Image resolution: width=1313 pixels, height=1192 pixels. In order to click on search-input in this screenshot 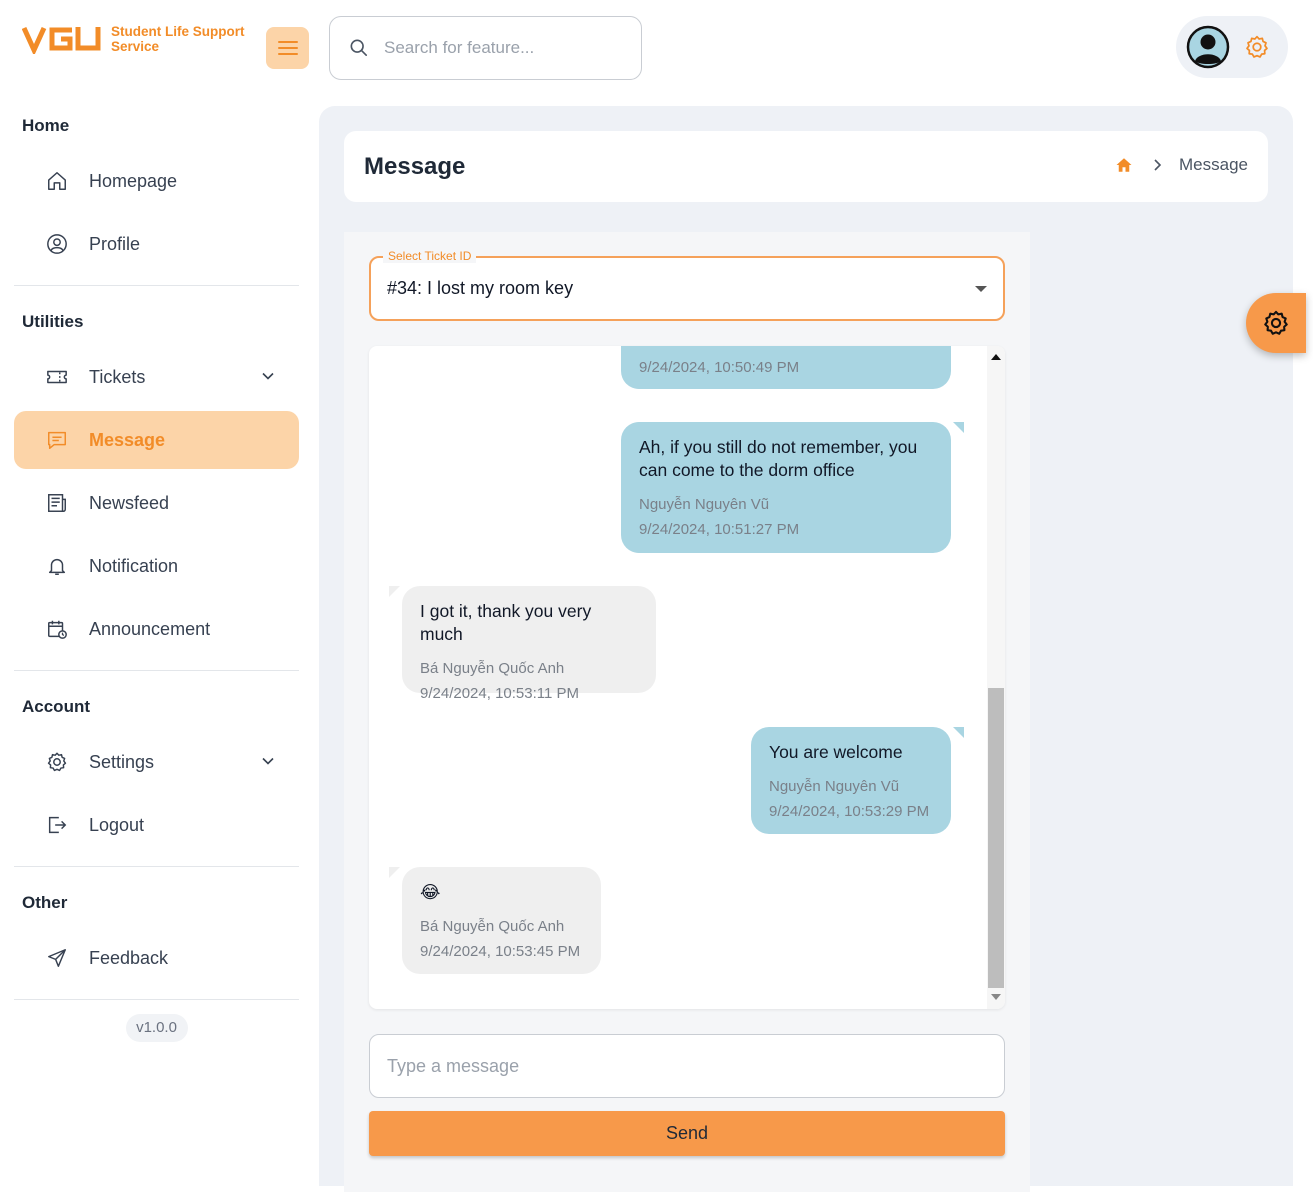, I will do `click(499, 48)`.